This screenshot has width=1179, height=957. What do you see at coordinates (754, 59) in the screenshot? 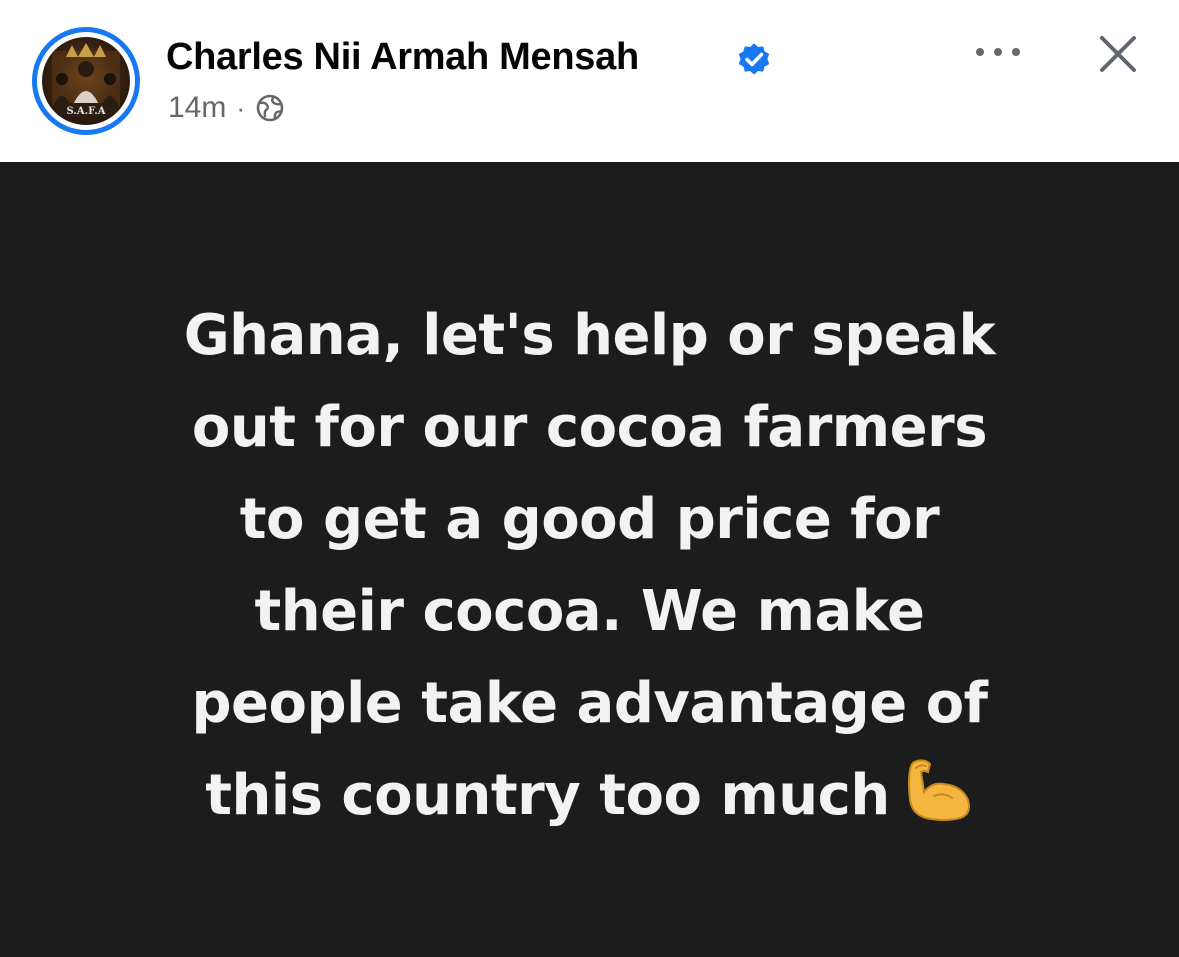
I see `verified-badge-icon` at bounding box center [754, 59].